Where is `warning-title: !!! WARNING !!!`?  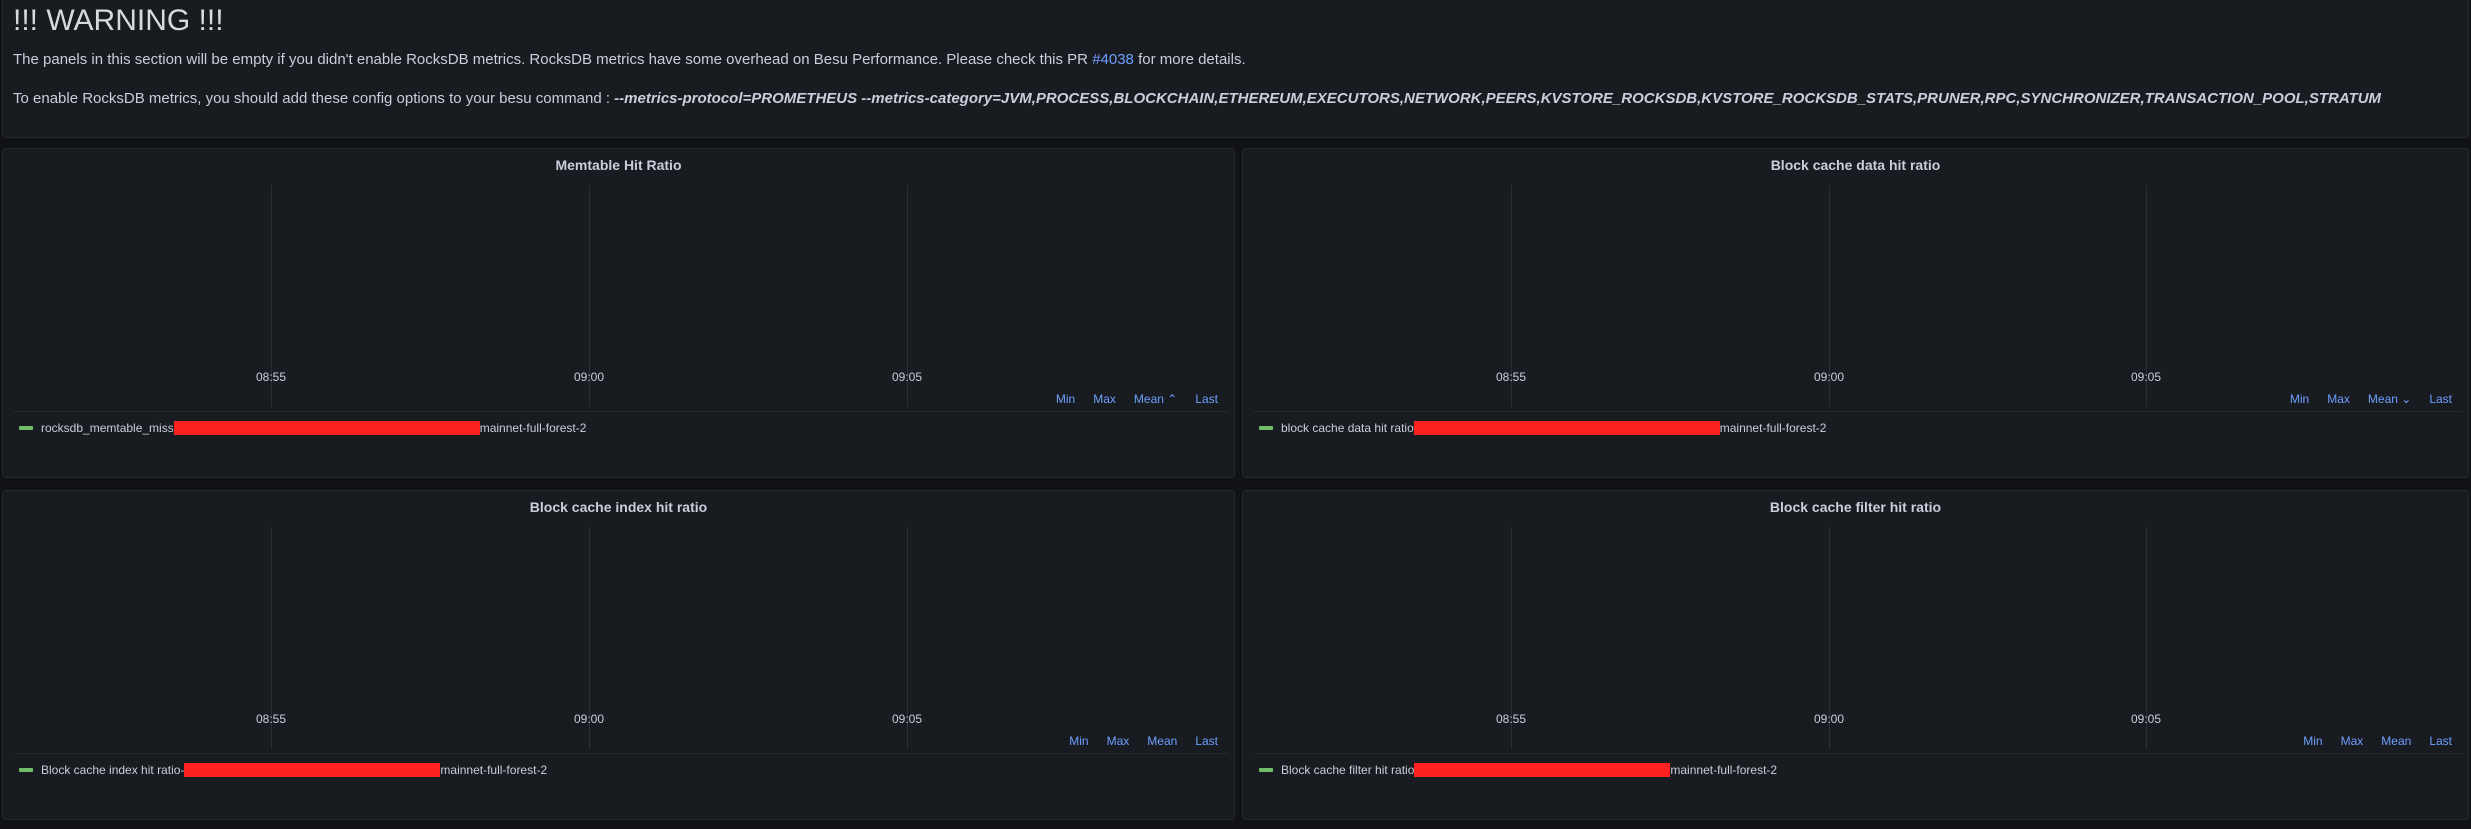 warning-title: !!! WARNING !!! is located at coordinates (118, 20).